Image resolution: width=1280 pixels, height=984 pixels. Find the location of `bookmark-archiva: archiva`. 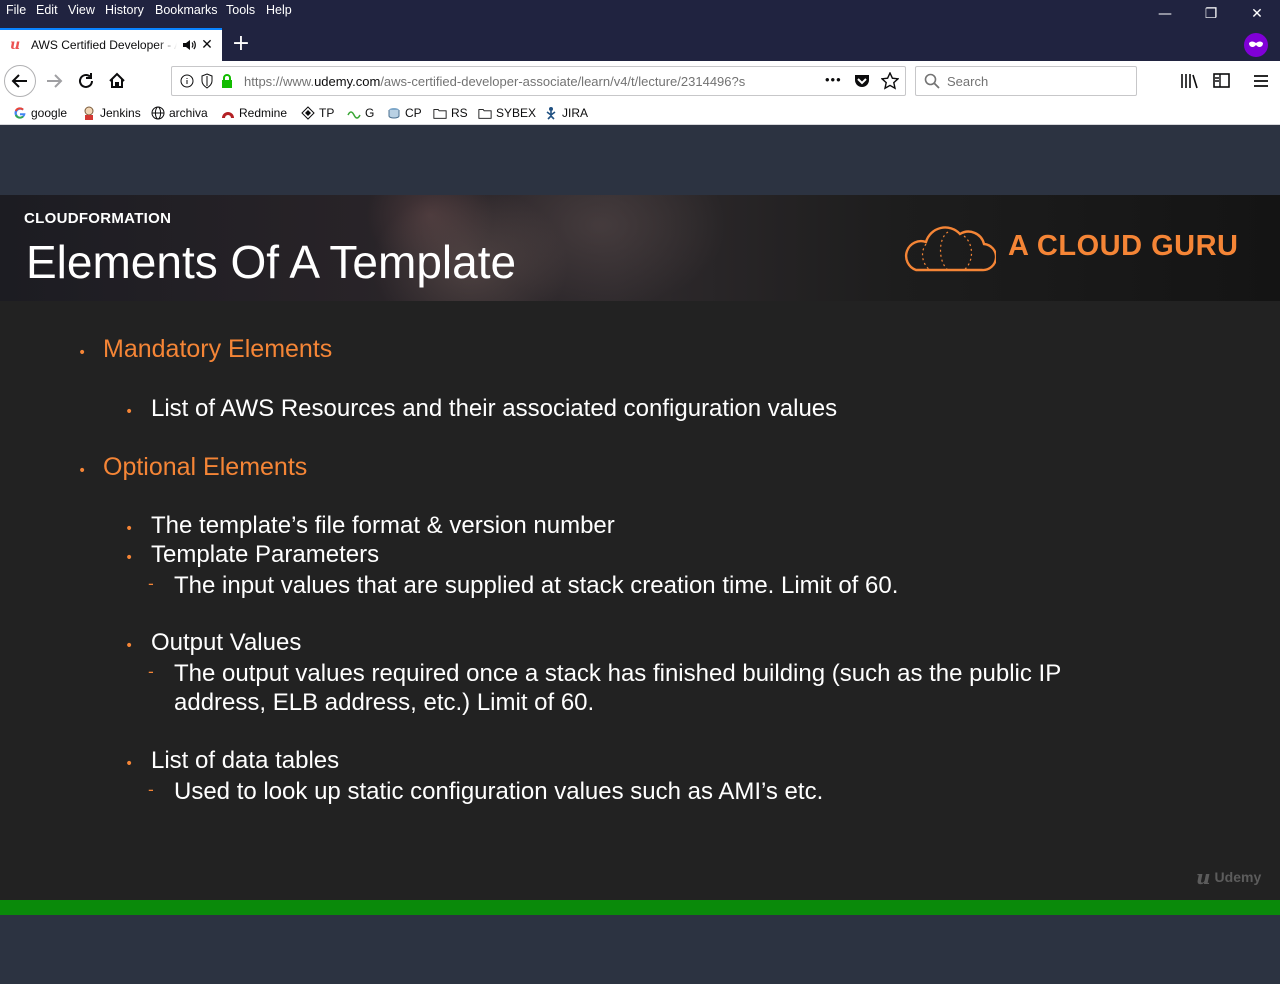

bookmark-archiva: archiva is located at coordinates (179, 113).